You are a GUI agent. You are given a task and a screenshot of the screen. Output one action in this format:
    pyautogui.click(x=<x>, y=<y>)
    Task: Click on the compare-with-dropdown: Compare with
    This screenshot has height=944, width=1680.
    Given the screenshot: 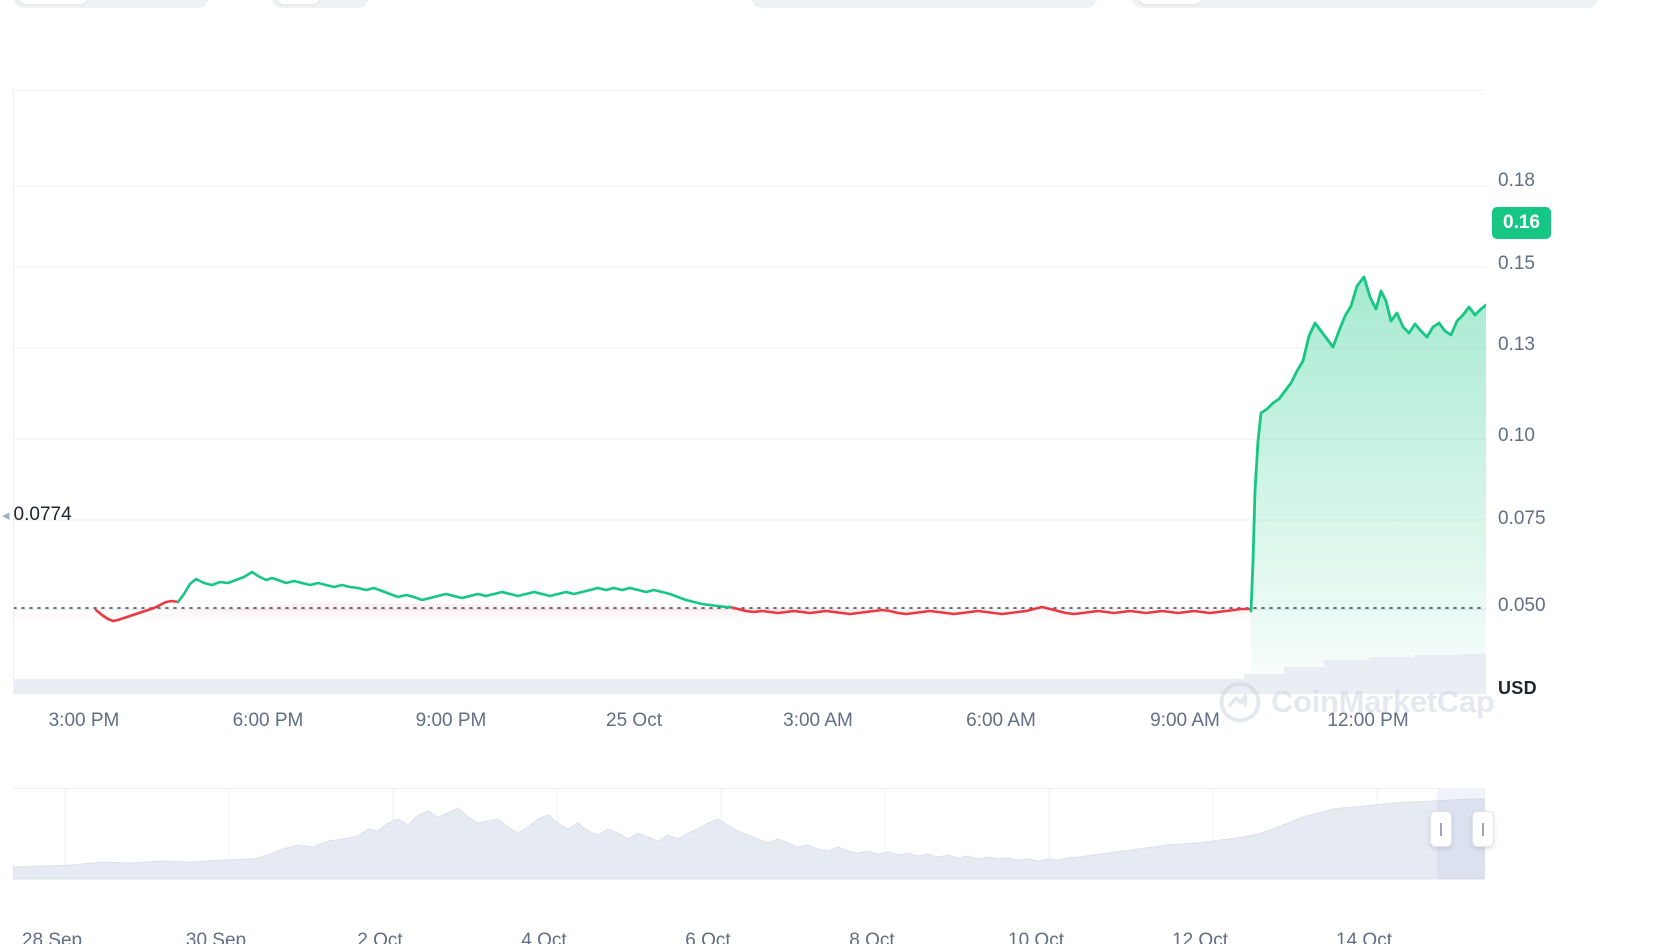 What is the action you would take?
    pyautogui.click(x=924, y=4)
    